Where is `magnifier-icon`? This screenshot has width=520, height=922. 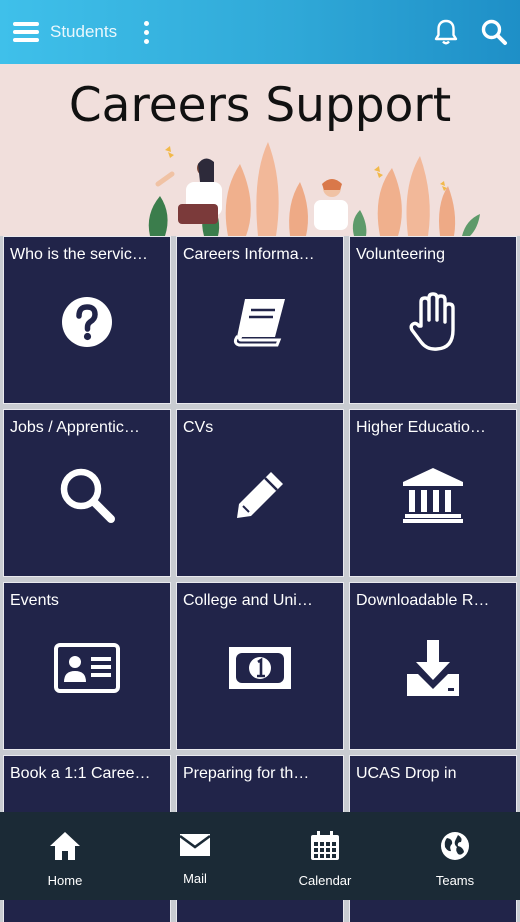 magnifier-icon is located at coordinates (87, 495).